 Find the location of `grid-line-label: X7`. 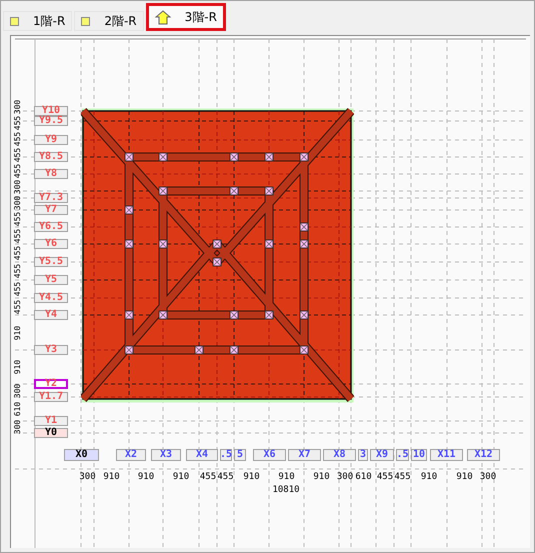

grid-line-label: X7 is located at coordinates (304, 455).